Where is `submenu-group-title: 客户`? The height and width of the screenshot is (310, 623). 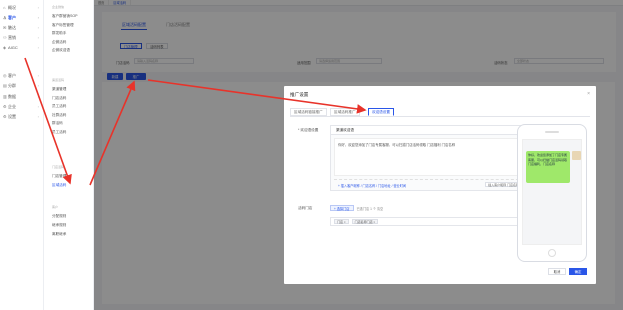
submenu-group-title: 客户 is located at coordinates (55, 207).